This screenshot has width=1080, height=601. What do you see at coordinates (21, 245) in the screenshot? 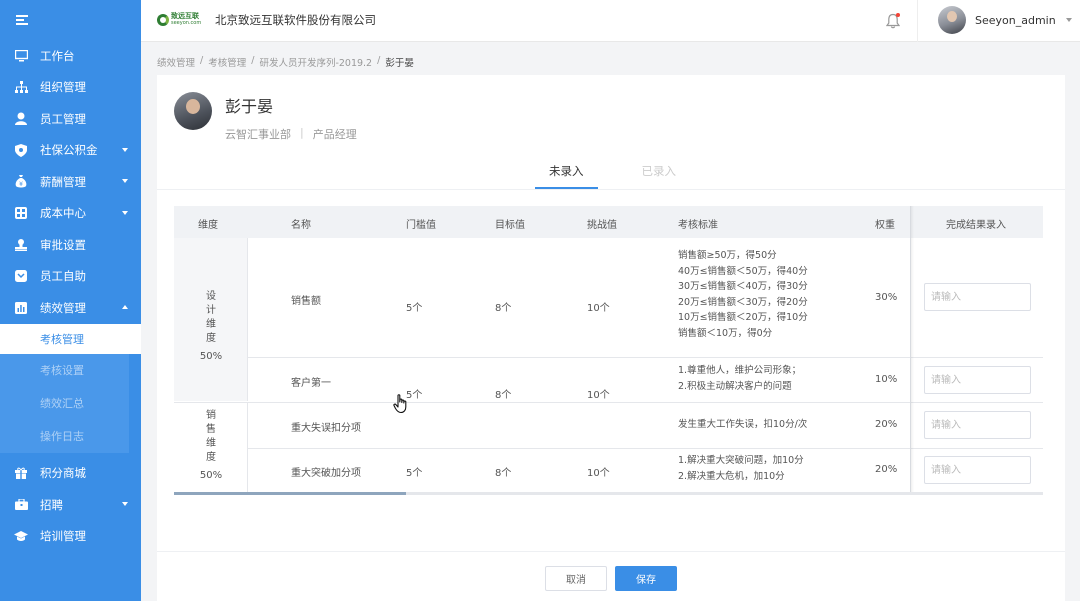
I see `stamp-icon` at bounding box center [21, 245].